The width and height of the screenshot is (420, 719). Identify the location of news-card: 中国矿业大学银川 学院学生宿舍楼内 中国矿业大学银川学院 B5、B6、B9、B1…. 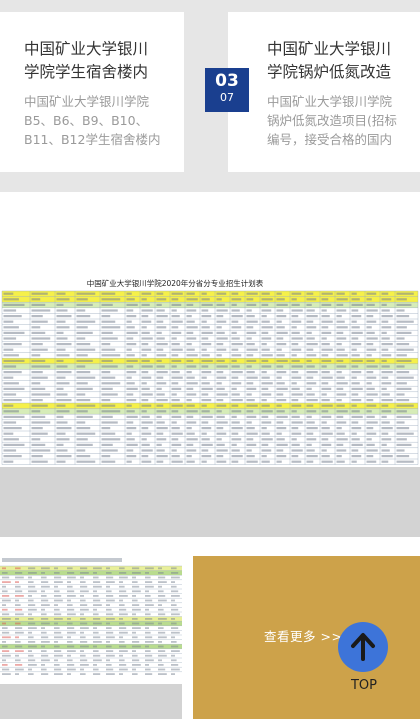
(92, 92).